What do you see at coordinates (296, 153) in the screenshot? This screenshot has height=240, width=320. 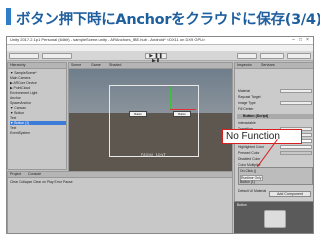 I see `pressed-color-swatch` at bounding box center [296, 153].